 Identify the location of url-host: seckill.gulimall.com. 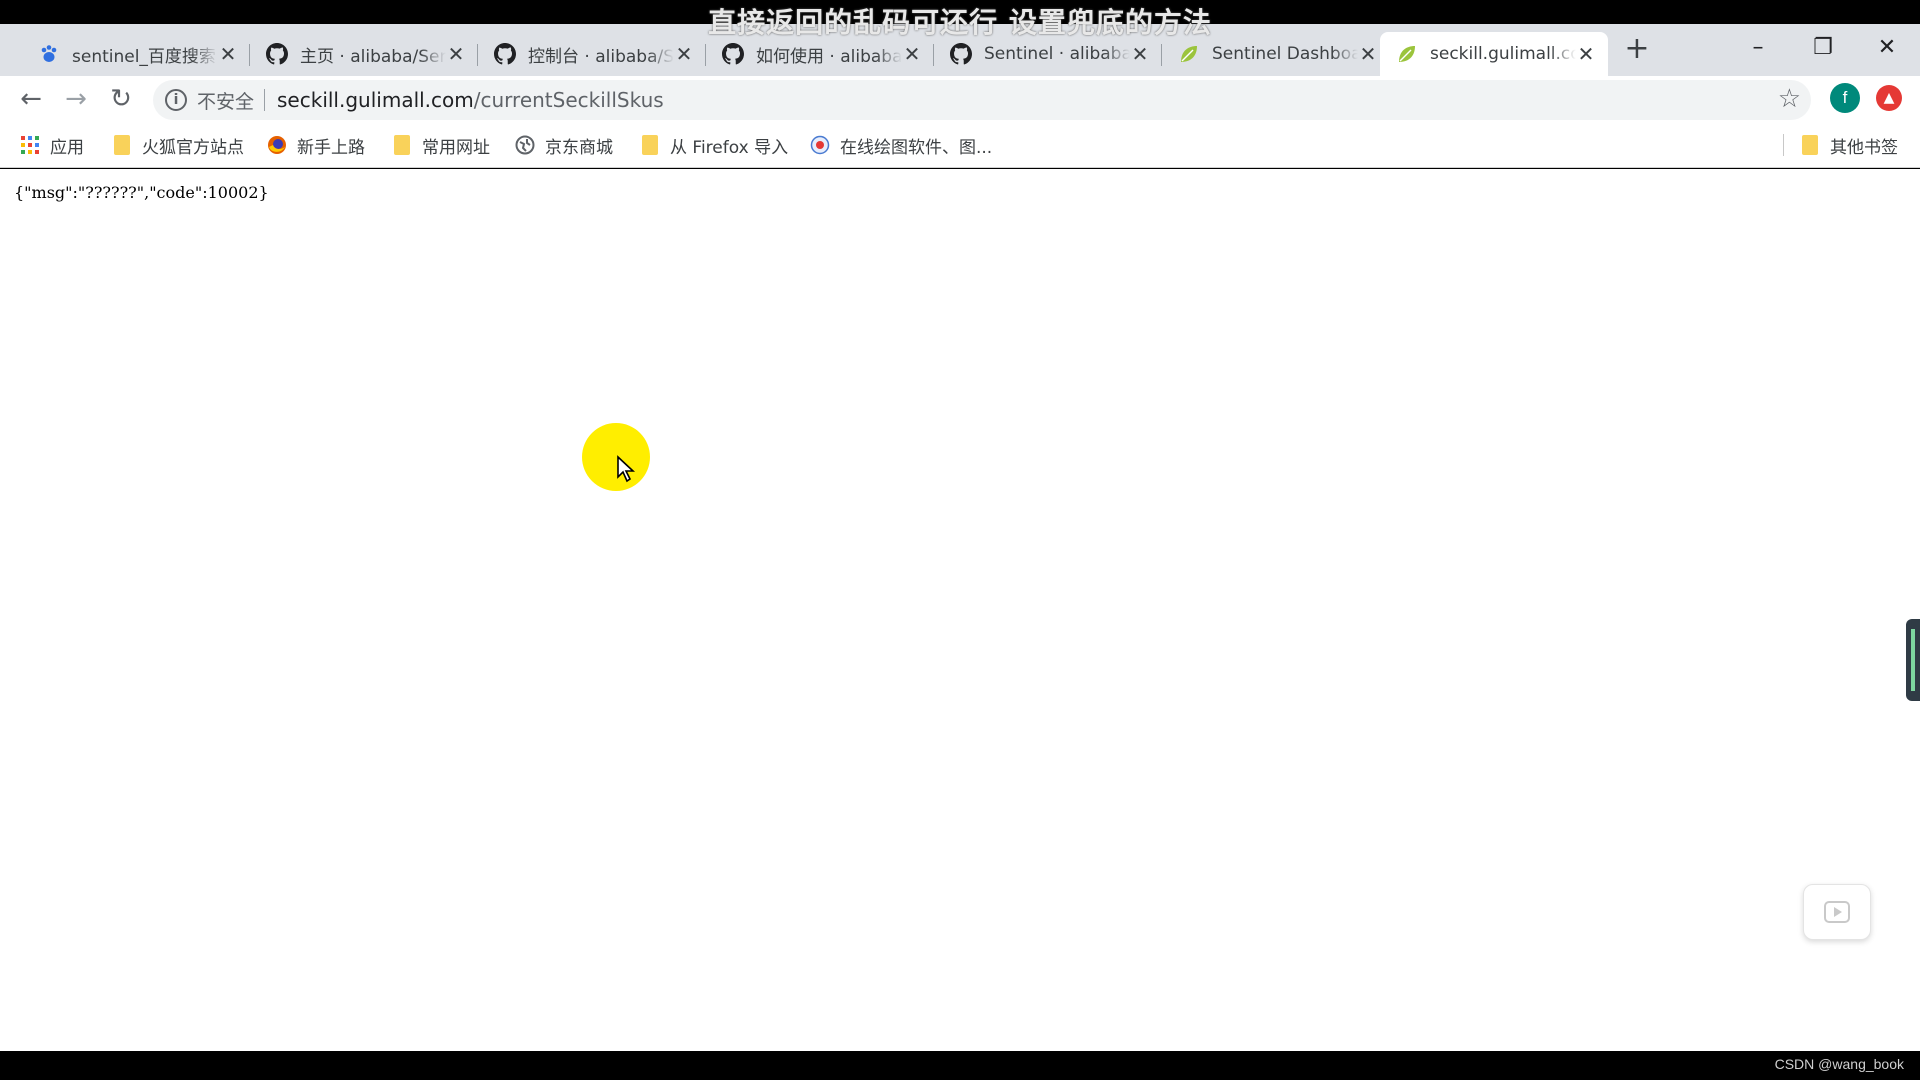
(375, 100).